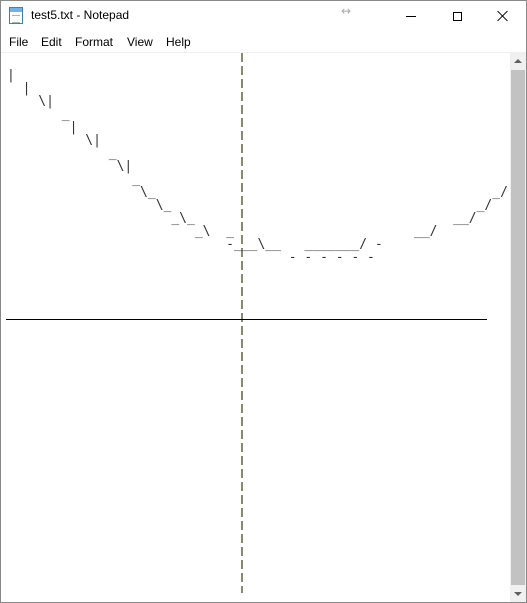  Describe the element at coordinates (80, 15) in the screenshot. I see `window-title: test5.txt - Notepad` at that location.